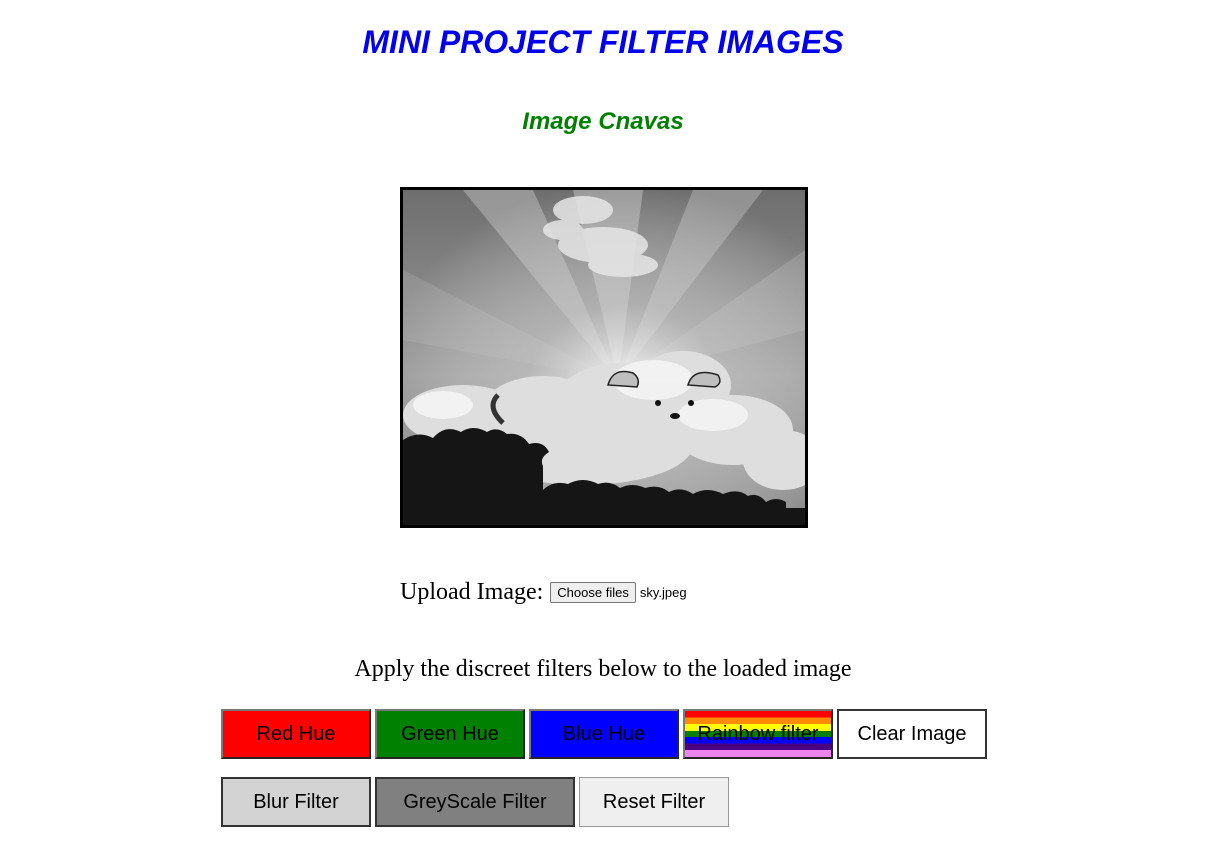  Describe the element at coordinates (654, 802) in the screenshot. I see `reset-filter-button: Reset Filter` at that location.